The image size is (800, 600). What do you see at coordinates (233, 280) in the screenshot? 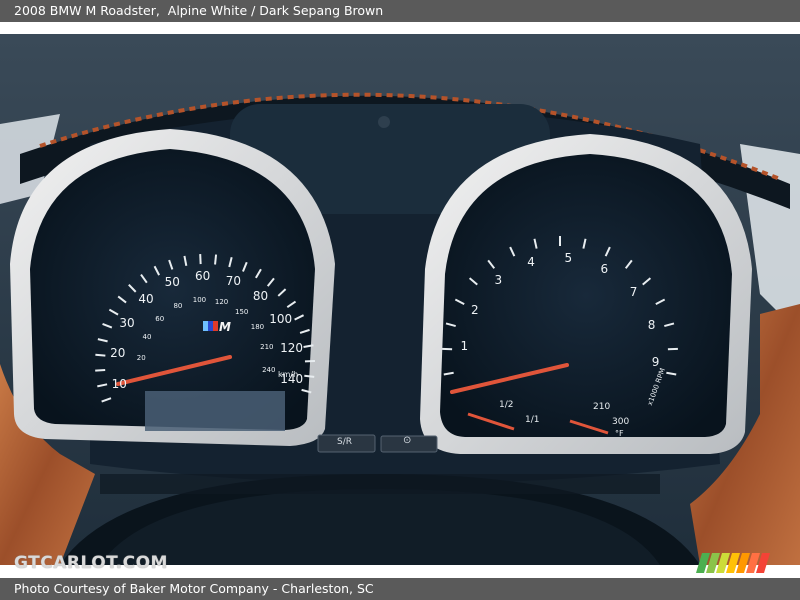
I see `speedo-label-6: 70` at bounding box center [233, 280].